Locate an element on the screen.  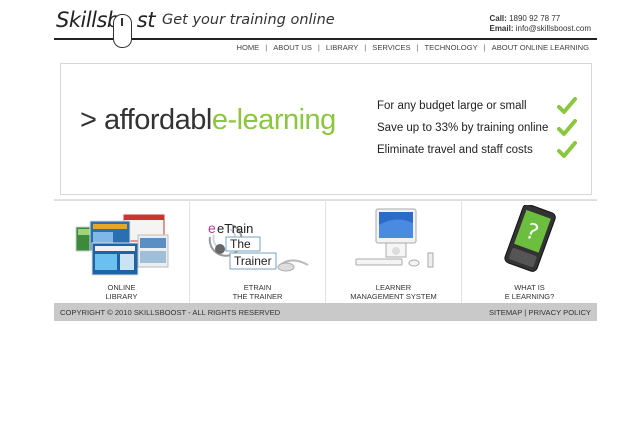
nav-technology: TECHNOLOGY is located at coordinates (451, 47).